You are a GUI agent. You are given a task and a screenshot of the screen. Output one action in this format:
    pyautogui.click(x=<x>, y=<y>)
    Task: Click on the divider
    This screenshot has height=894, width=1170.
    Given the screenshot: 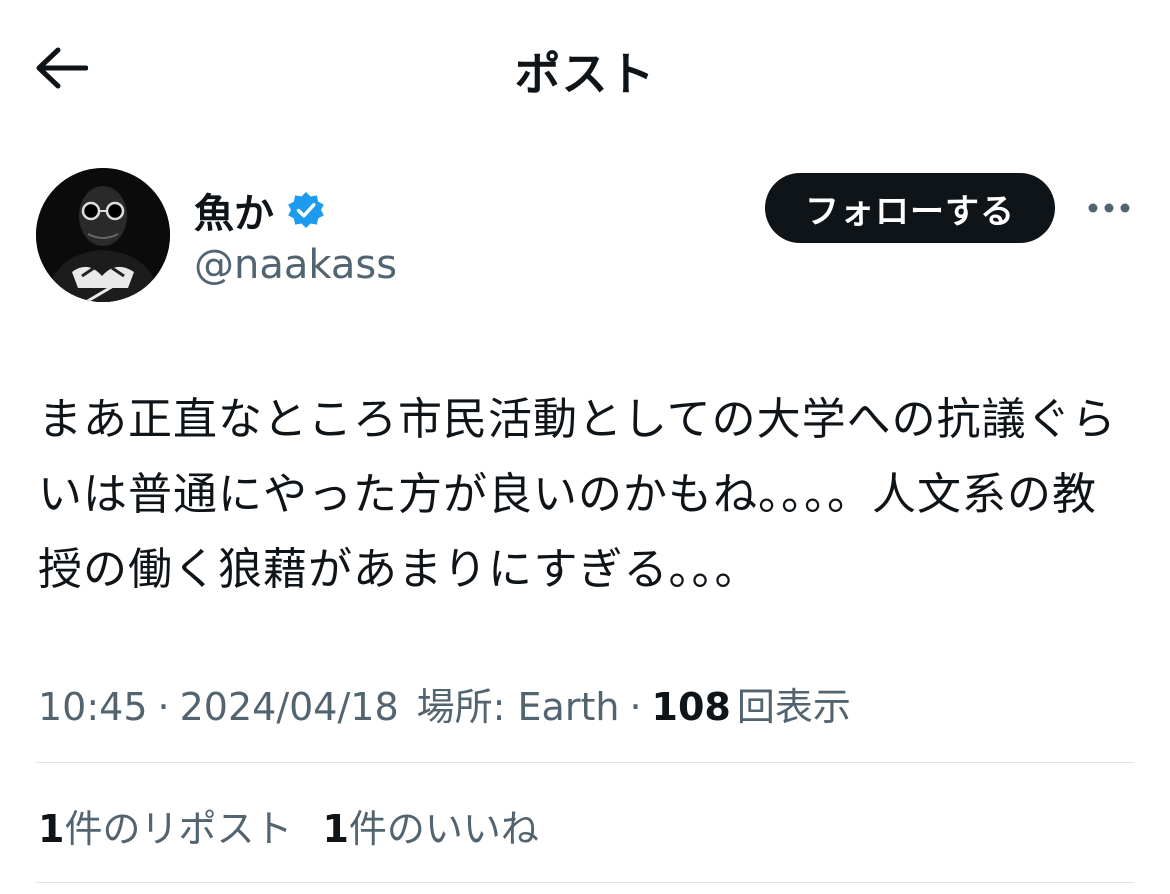 What is the action you would take?
    pyautogui.click(x=585, y=762)
    